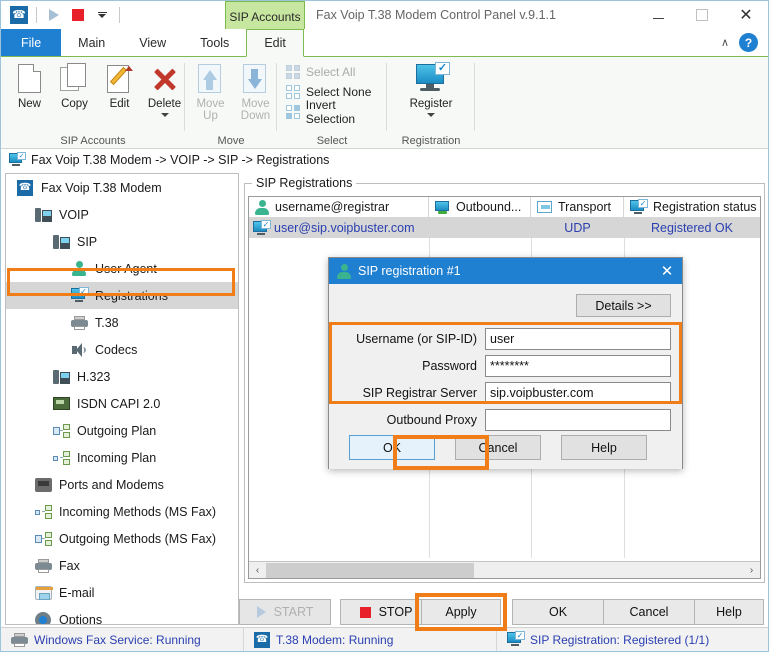 The height and width of the screenshot is (652, 769). What do you see at coordinates (211, 79) in the screenshot?
I see `move-up-icon` at bounding box center [211, 79].